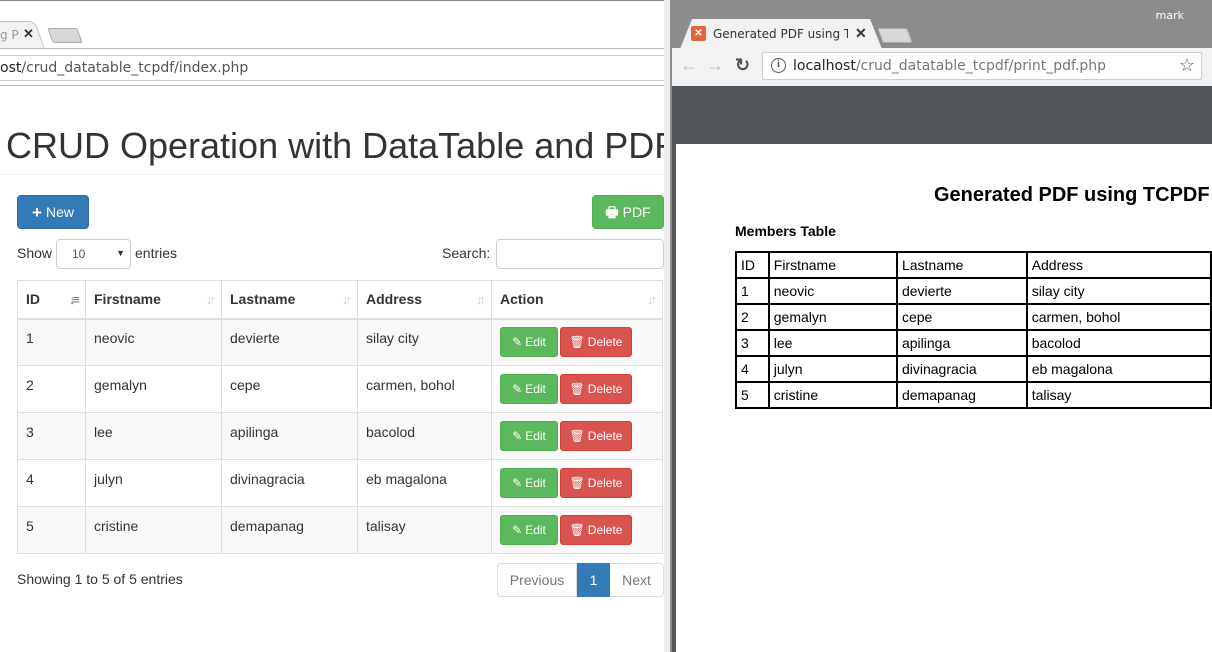 The width and height of the screenshot is (1212, 652). Describe the element at coordinates (785, 231) in the screenshot. I see `pdf-subtitle: Members Table` at that location.